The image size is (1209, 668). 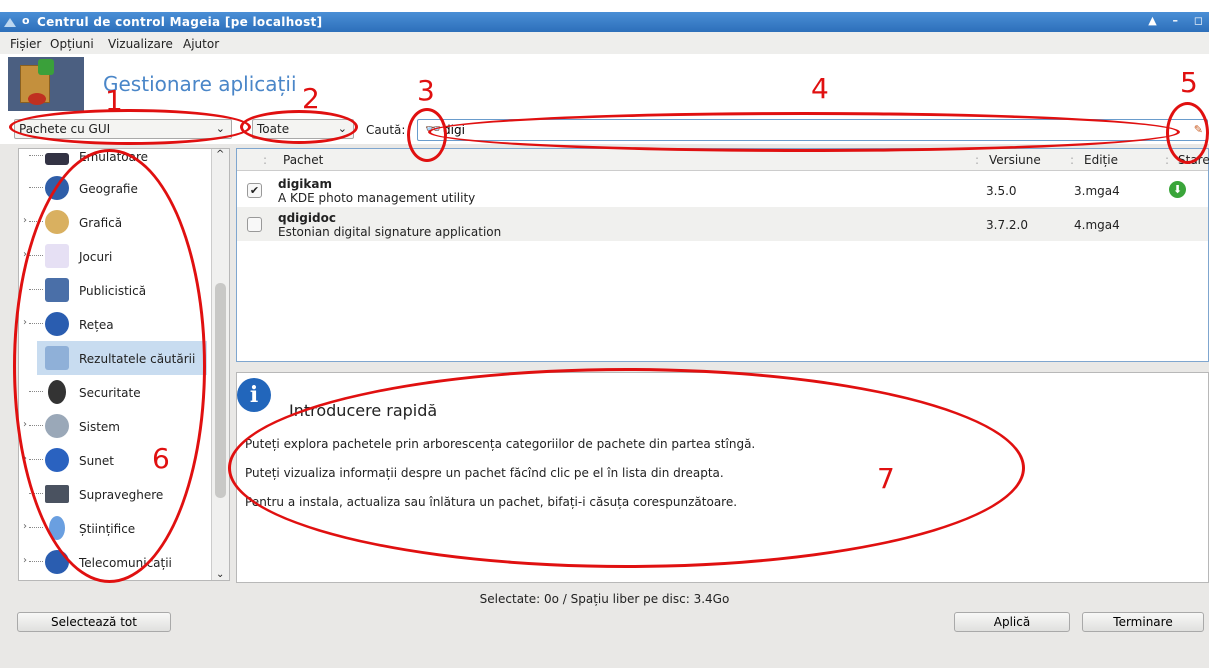 What do you see at coordinates (1198, 129) in the screenshot?
I see `clear-search-icon: ✎` at bounding box center [1198, 129].